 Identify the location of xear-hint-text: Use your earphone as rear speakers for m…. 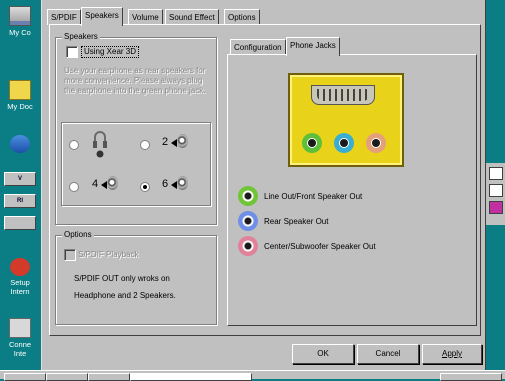
(135, 80).